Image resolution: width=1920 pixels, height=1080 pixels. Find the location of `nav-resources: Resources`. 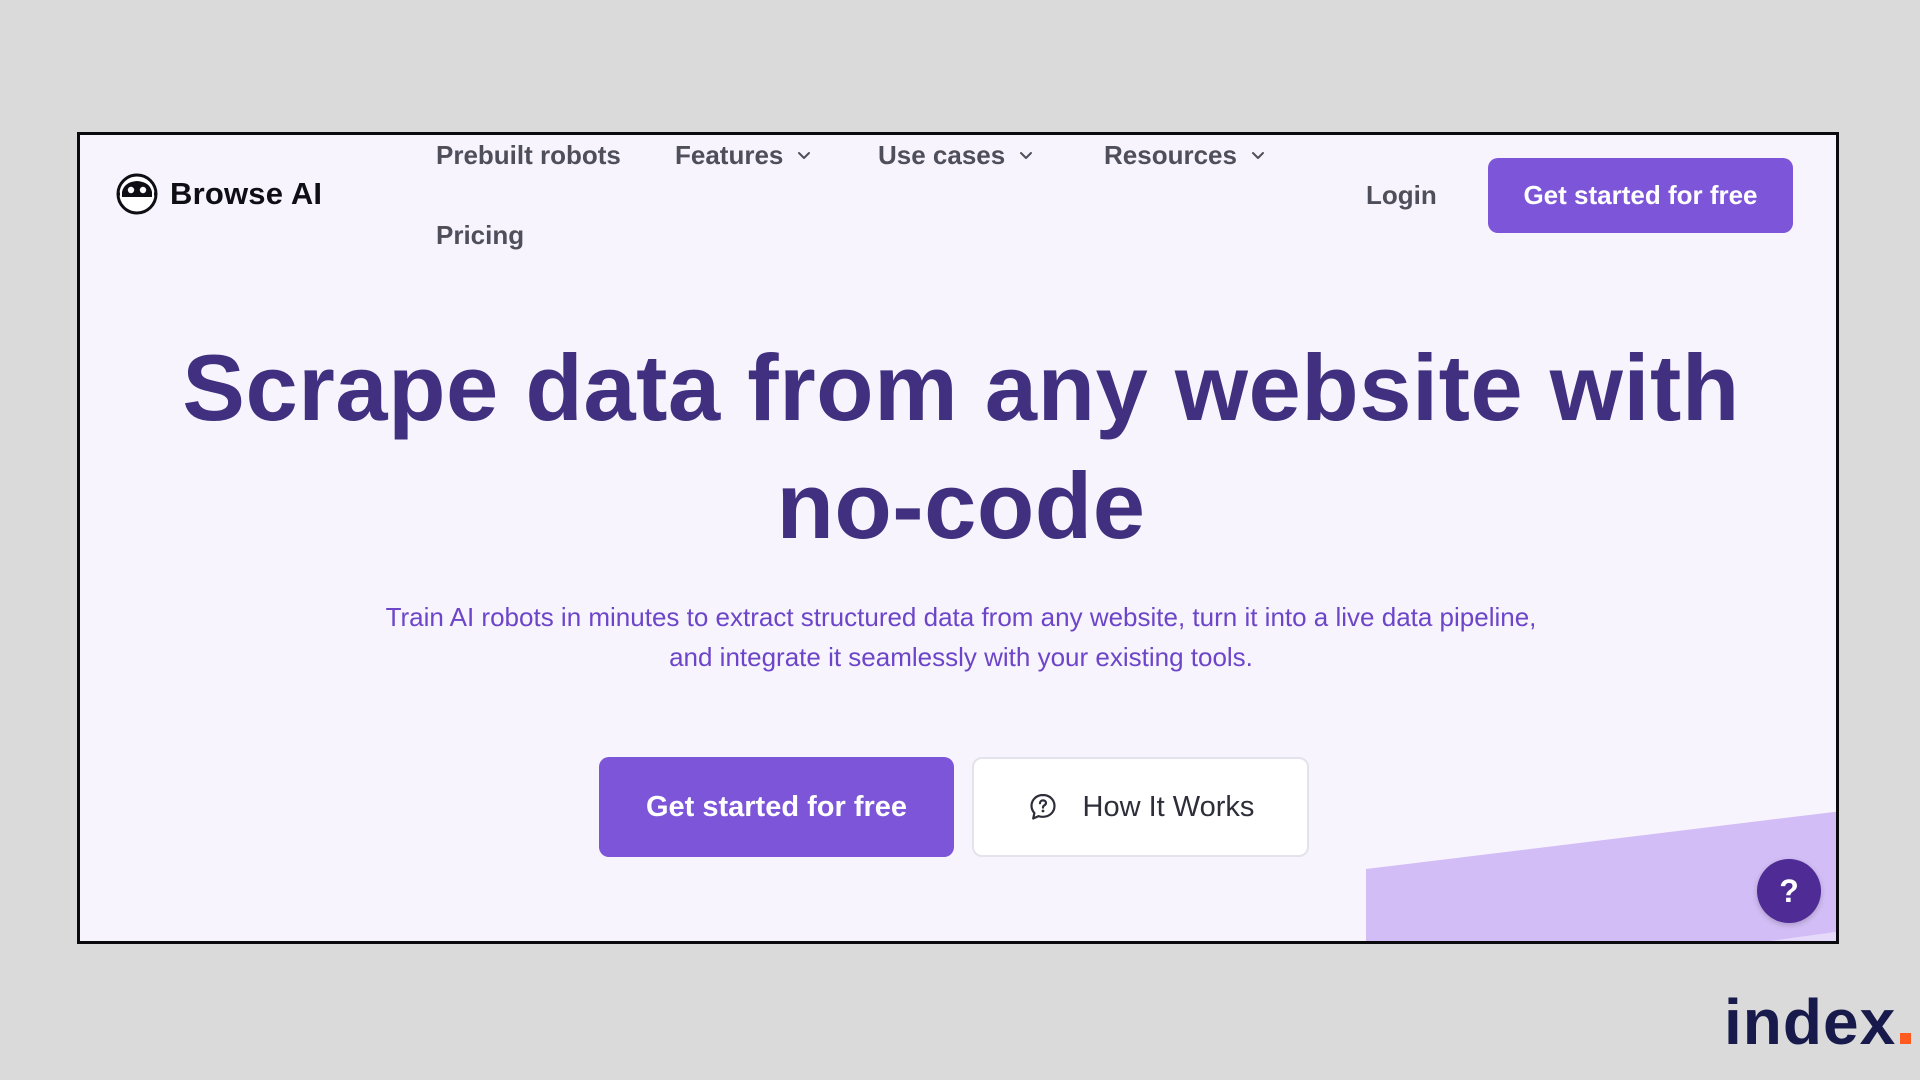

nav-resources: Resources is located at coordinates (1185, 155).